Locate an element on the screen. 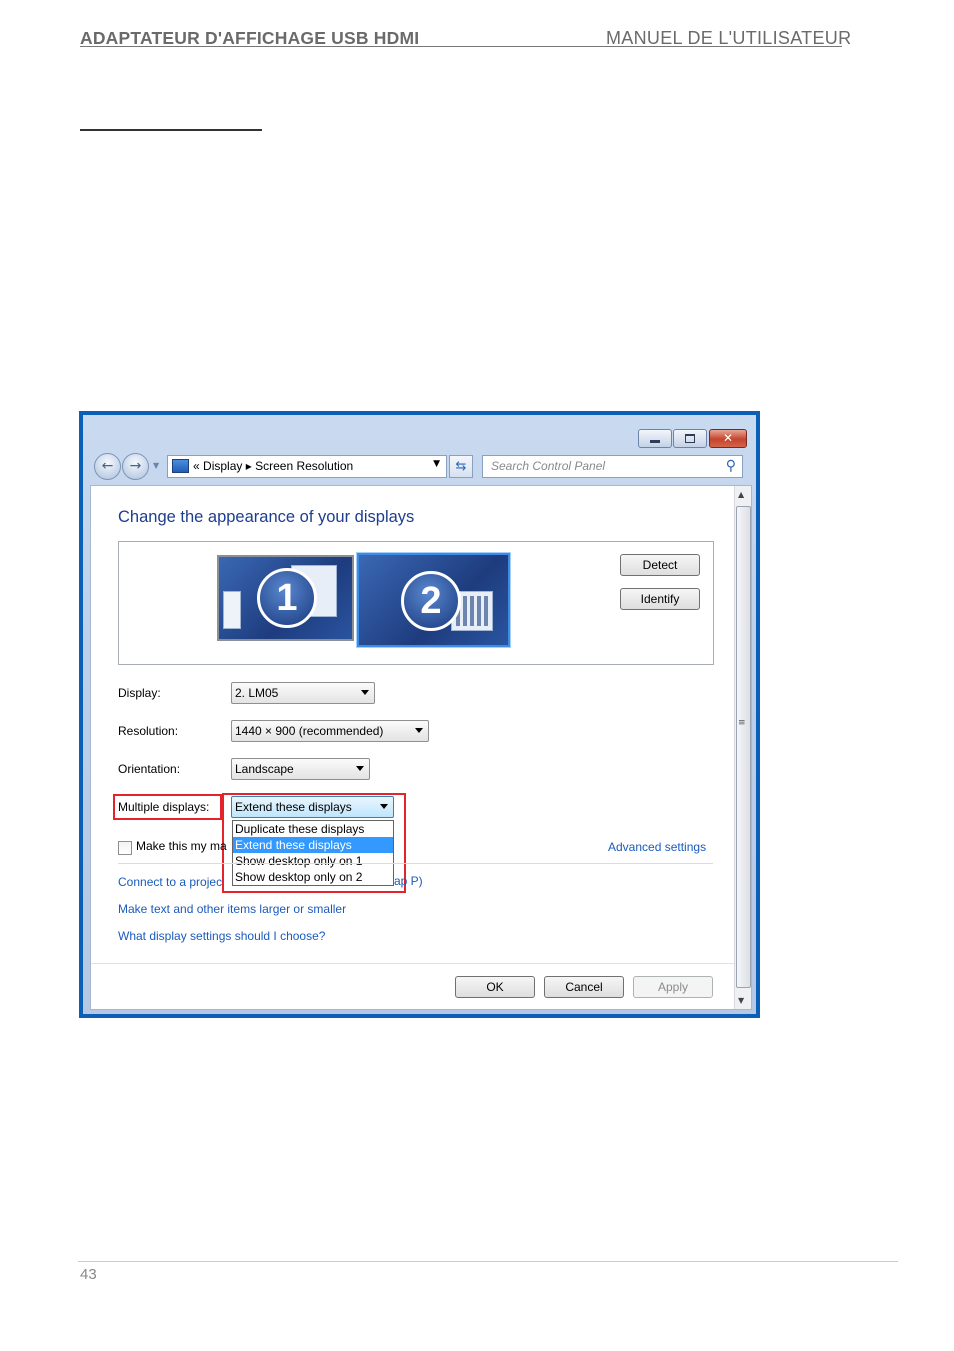 The image size is (954, 1351). scroll-up-icon: ▲ is located at coordinates (741, 494).